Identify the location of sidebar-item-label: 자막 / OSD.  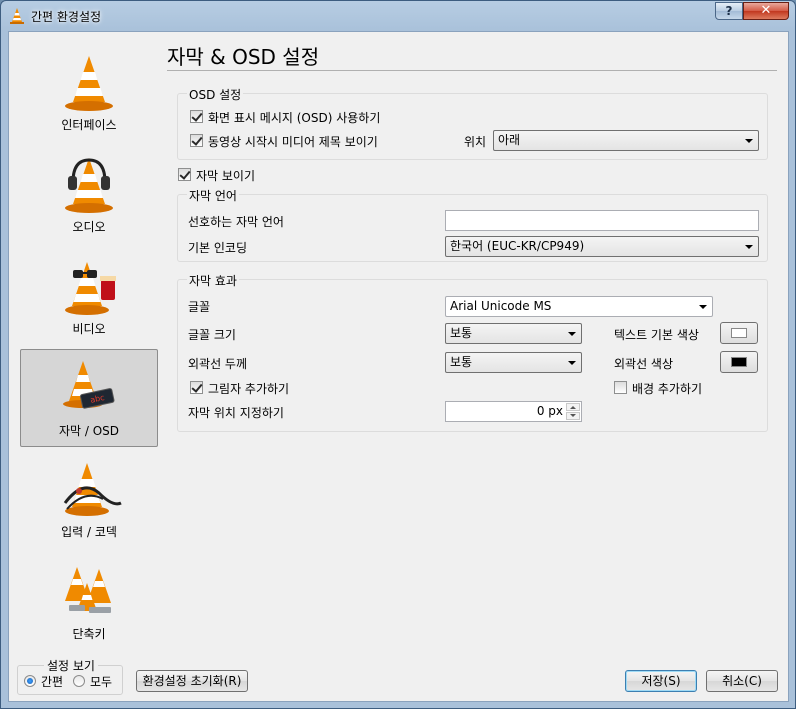
(89, 431).